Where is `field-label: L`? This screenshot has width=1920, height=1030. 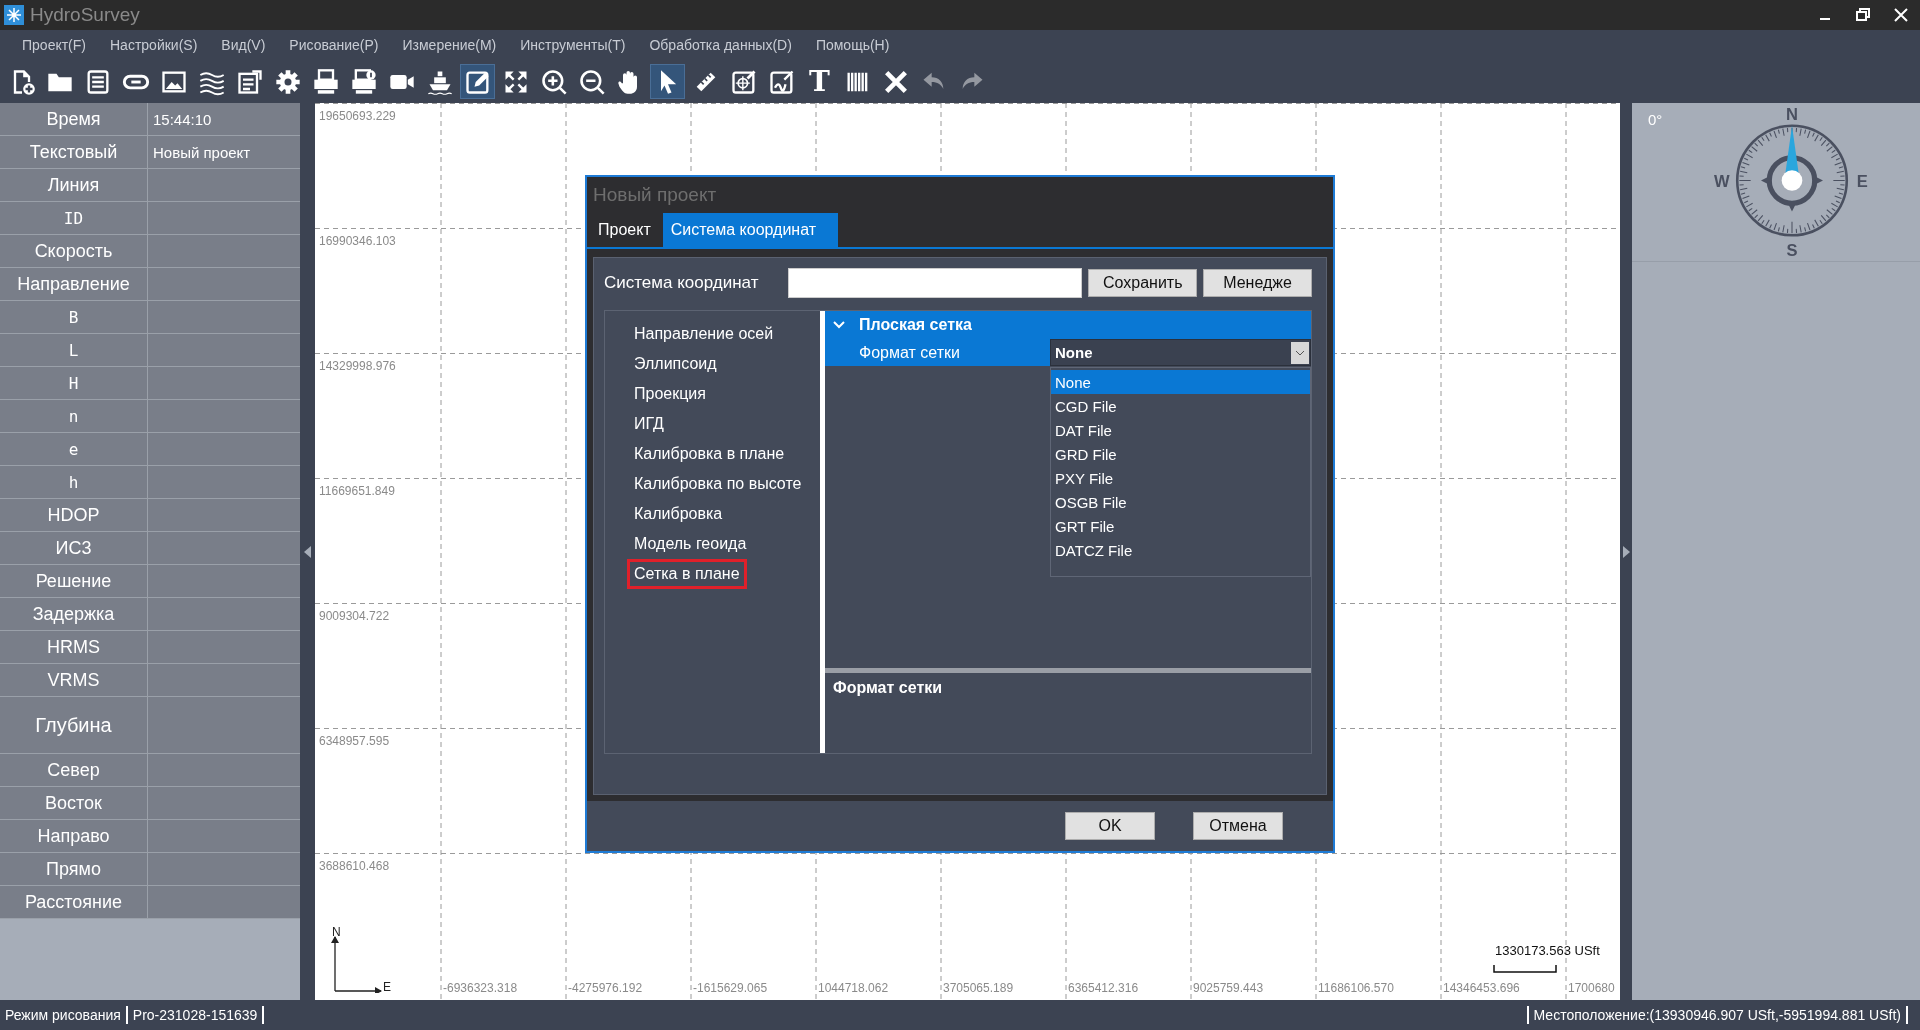
field-label: L is located at coordinates (74, 350).